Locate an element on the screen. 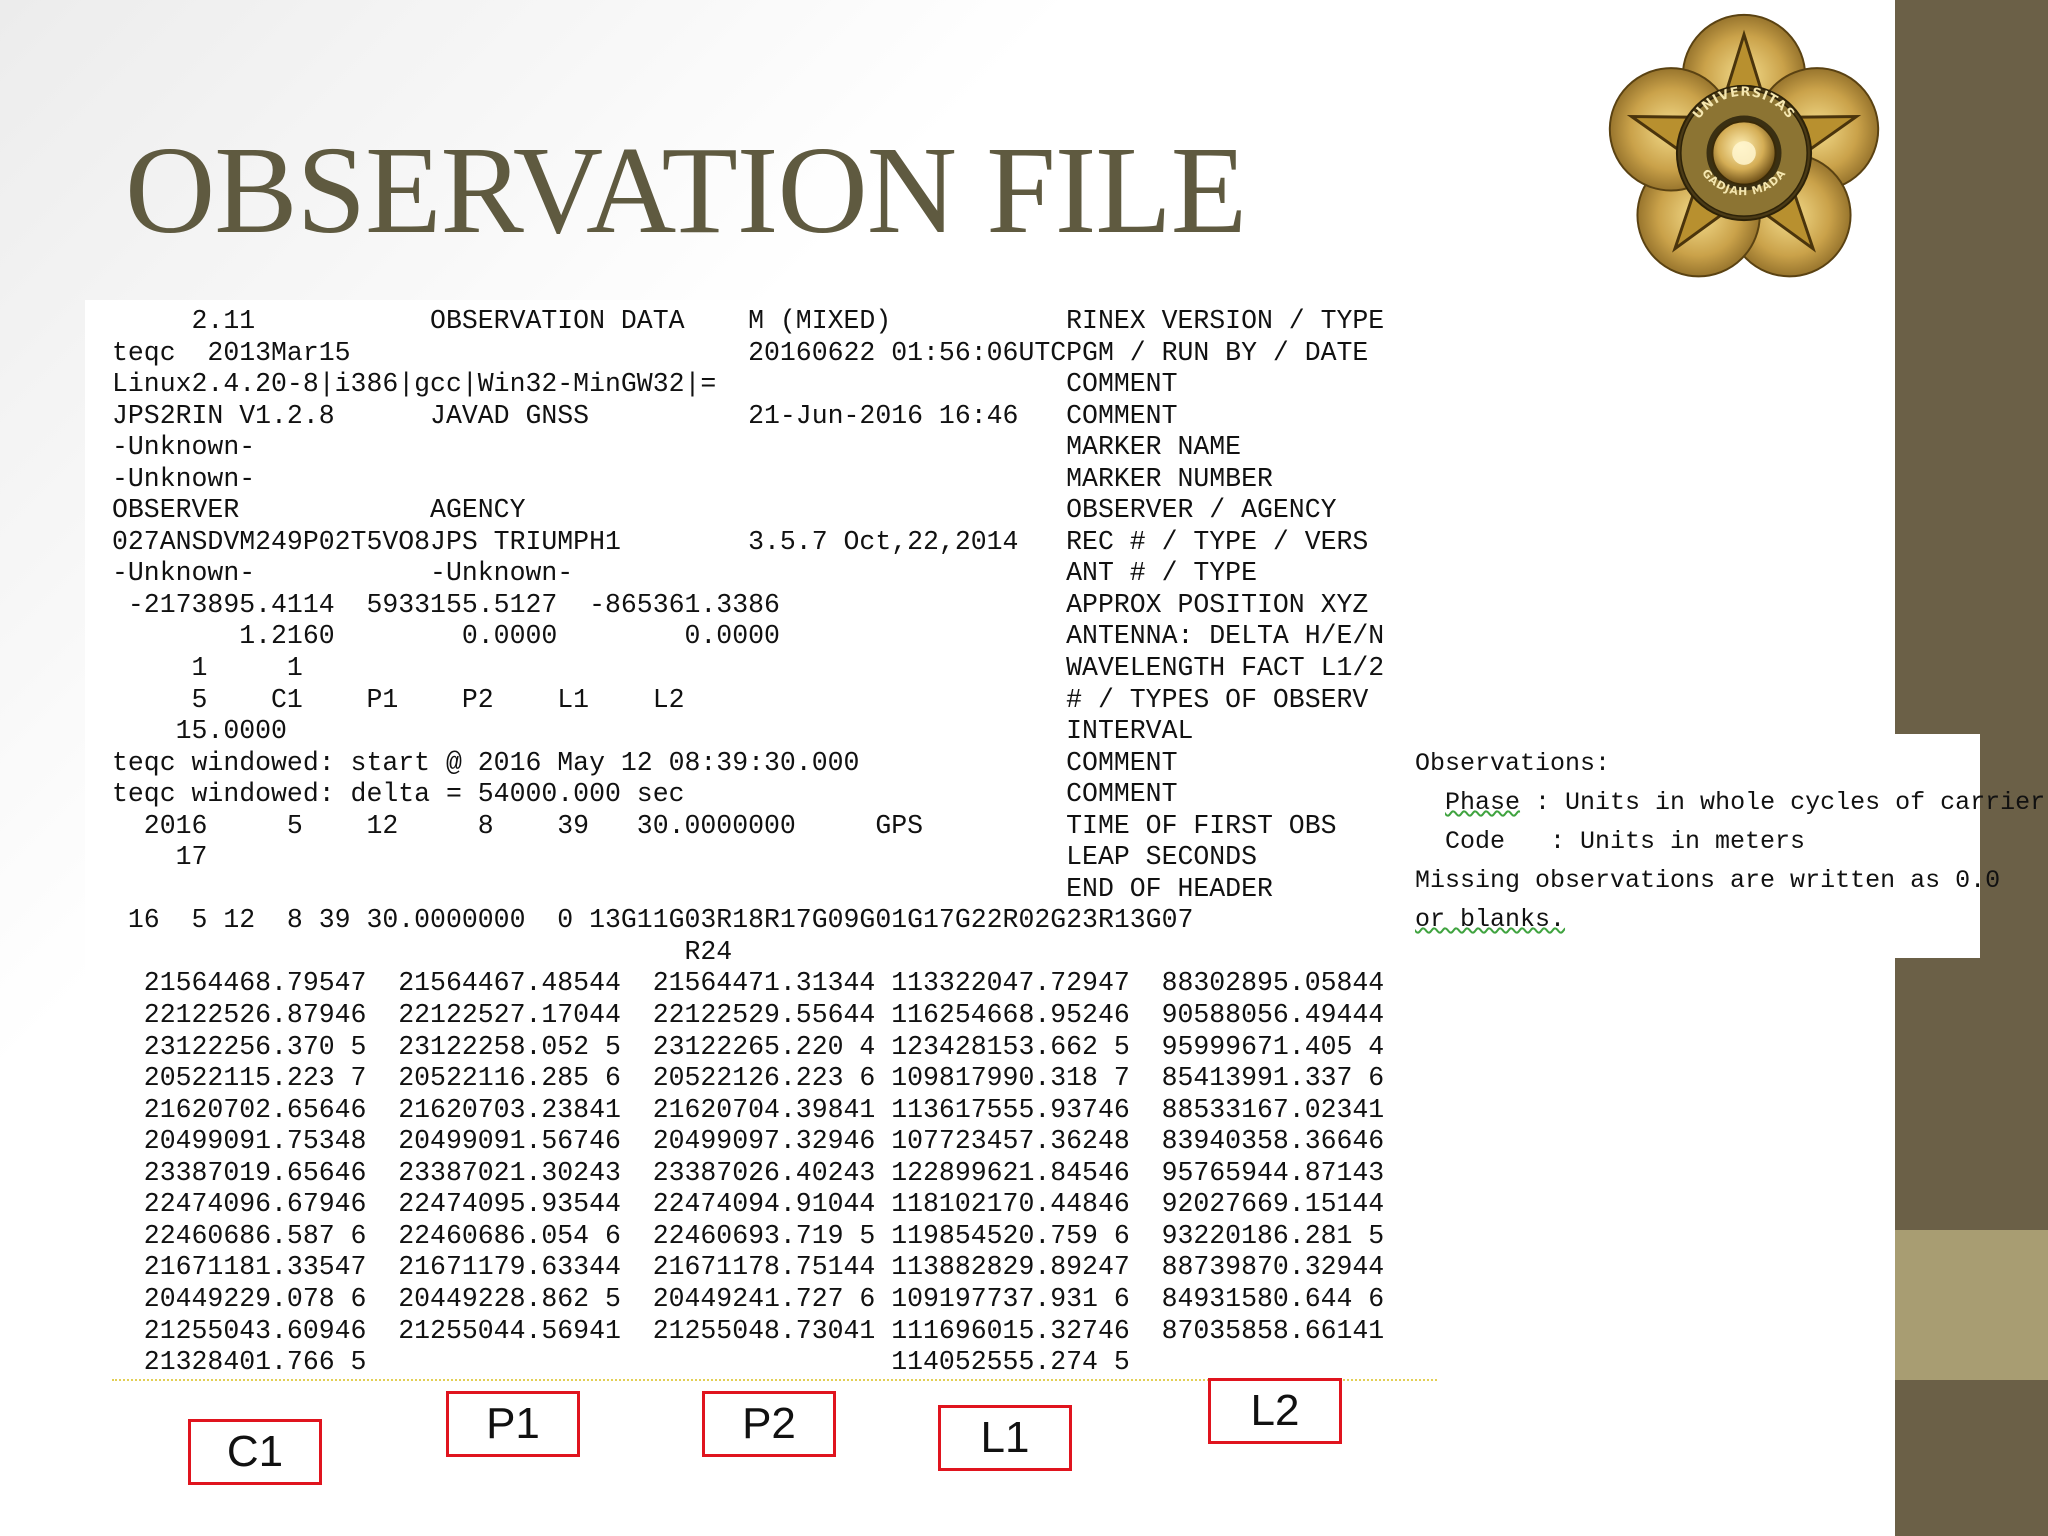 The height and width of the screenshot is (1536, 2048). rinex-line: 17 LEAP SECONDS is located at coordinates (684, 857).